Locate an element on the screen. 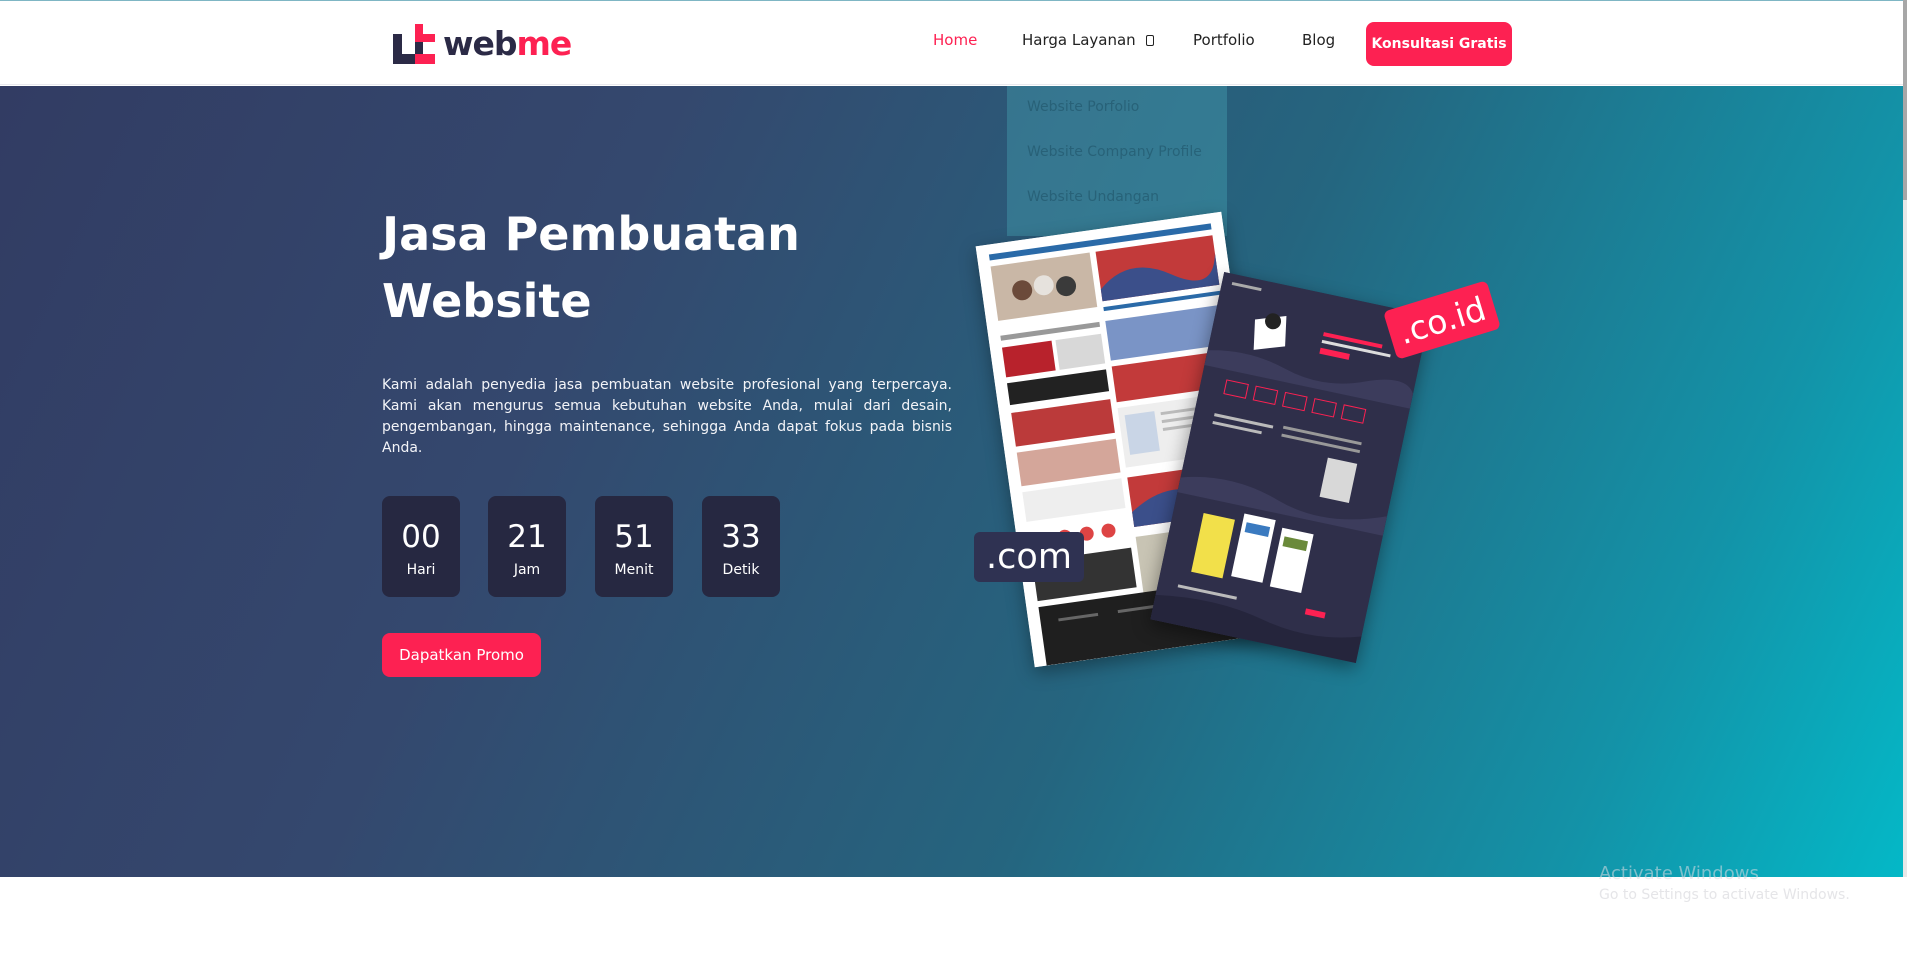 The height and width of the screenshot is (953, 1907). logo-text: webme is located at coordinates (508, 43).